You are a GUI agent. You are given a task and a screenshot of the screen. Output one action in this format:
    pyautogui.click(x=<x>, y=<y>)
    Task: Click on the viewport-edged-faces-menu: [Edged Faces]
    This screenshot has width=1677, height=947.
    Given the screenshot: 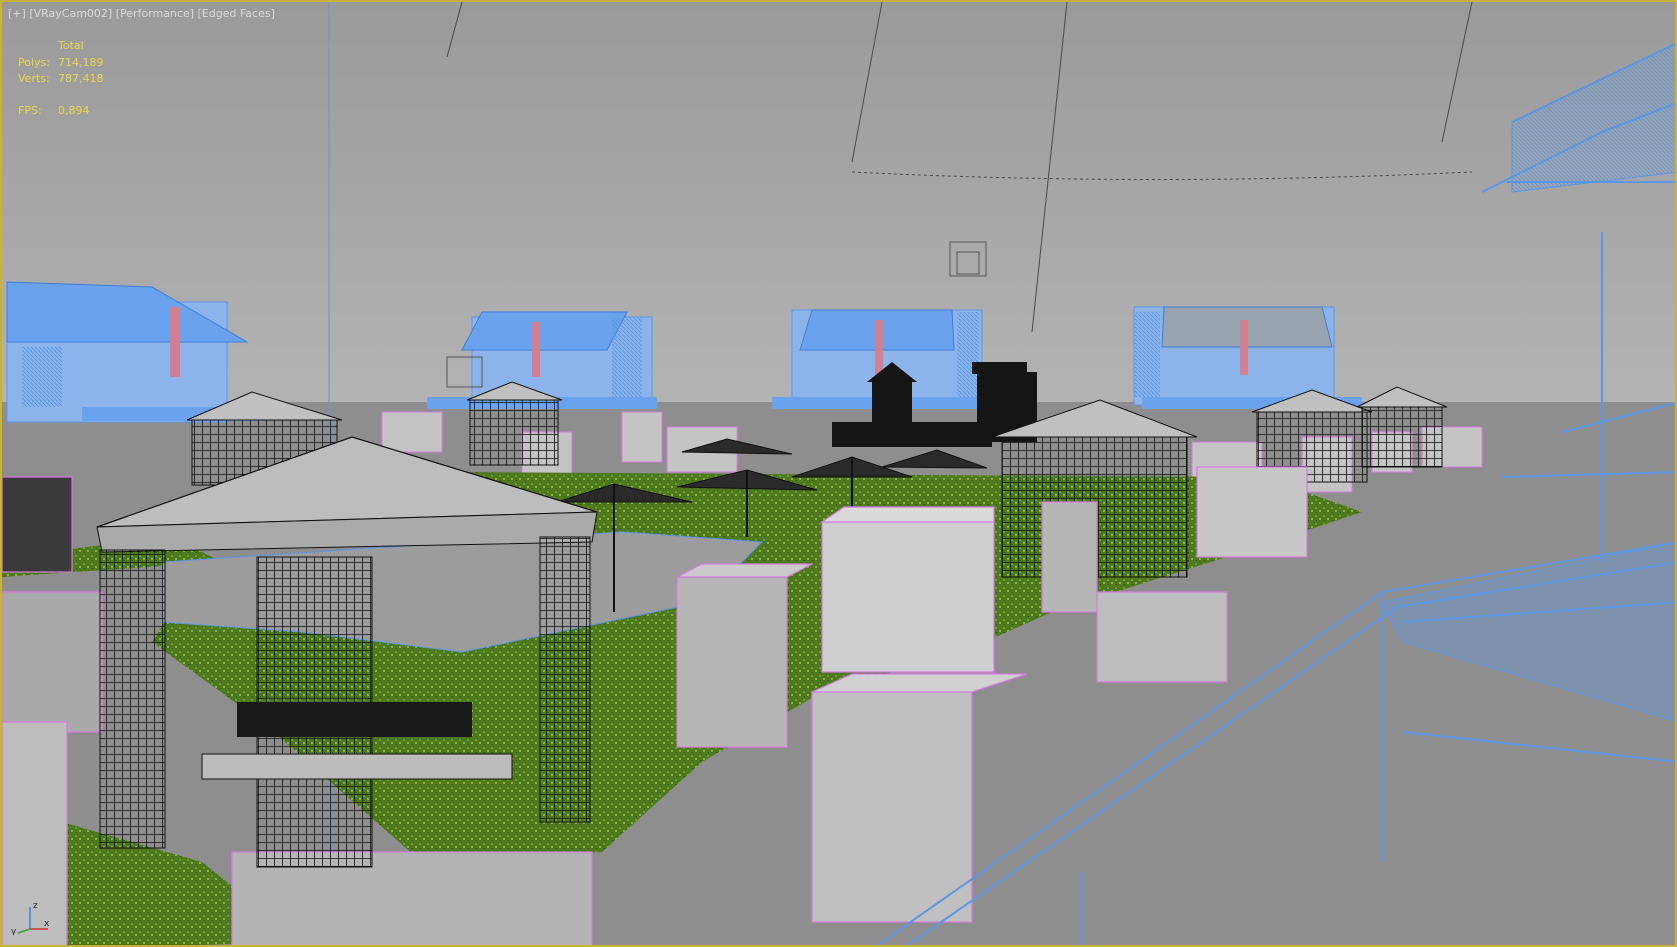 What is the action you would take?
    pyautogui.click(x=236, y=13)
    